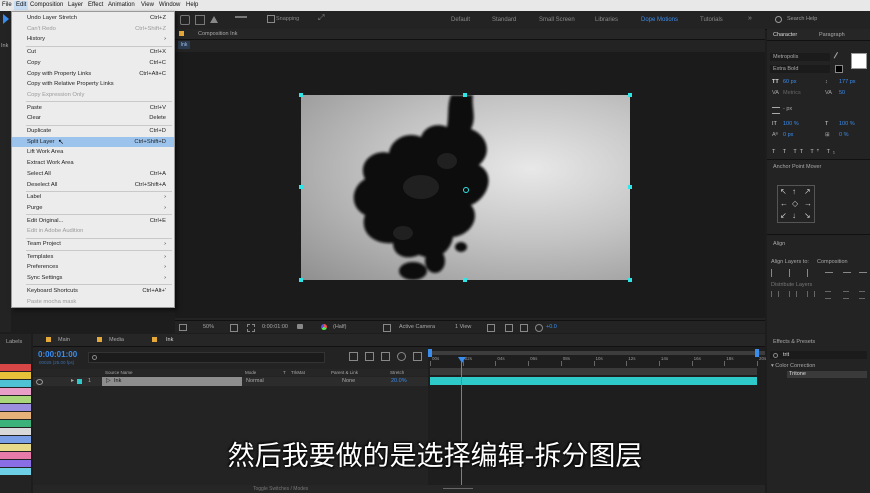 The width and height of the screenshot is (870, 493). What do you see at coordinates (839, 69) in the screenshot?
I see `stroke-color-swatch` at bounding box center [839, 69].